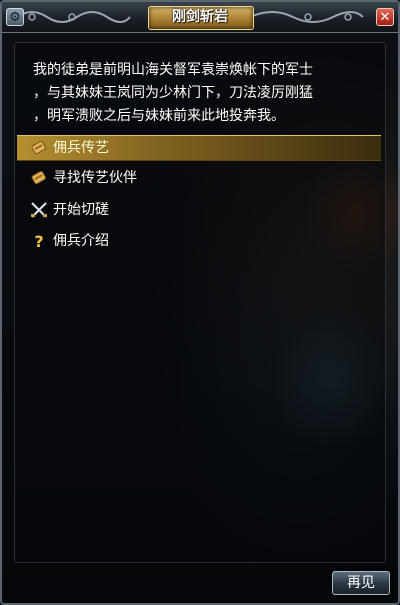 This screenshot has width=400, height=605. What do you see at coordinates (81, 210) in the screenshot?
I see `option-label: 开始切磋` at bounding box center [81, 210].